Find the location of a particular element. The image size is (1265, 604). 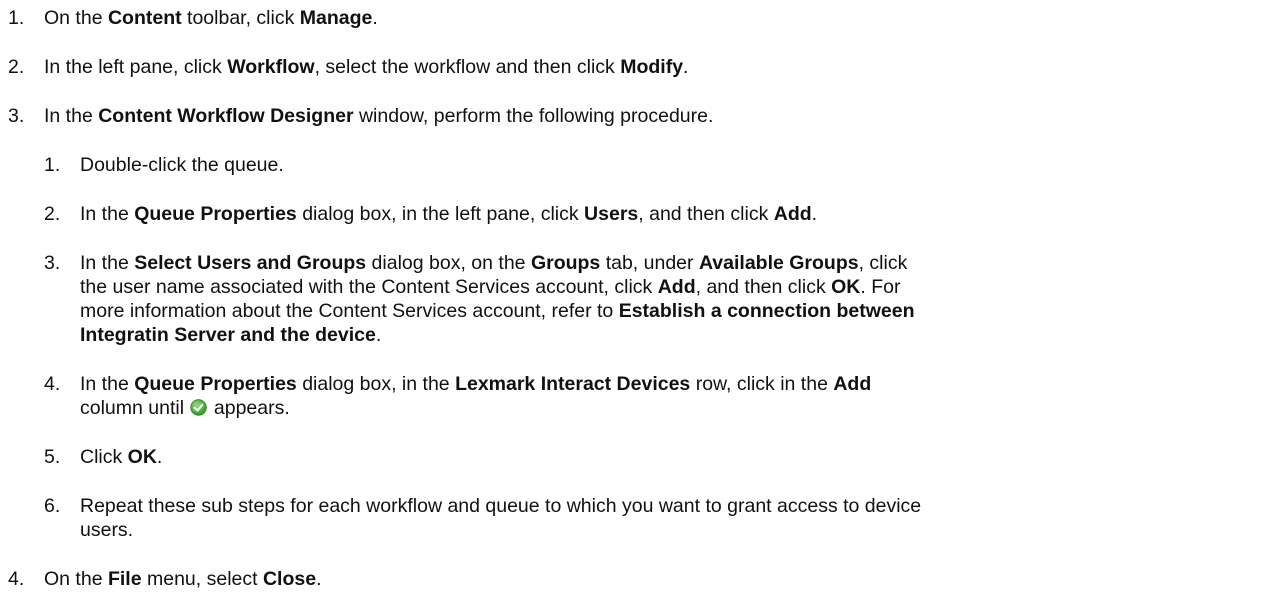

ui-term-lexmark-interact-devices: Lexmark Interact Devices is located at coordinates (573, 384).